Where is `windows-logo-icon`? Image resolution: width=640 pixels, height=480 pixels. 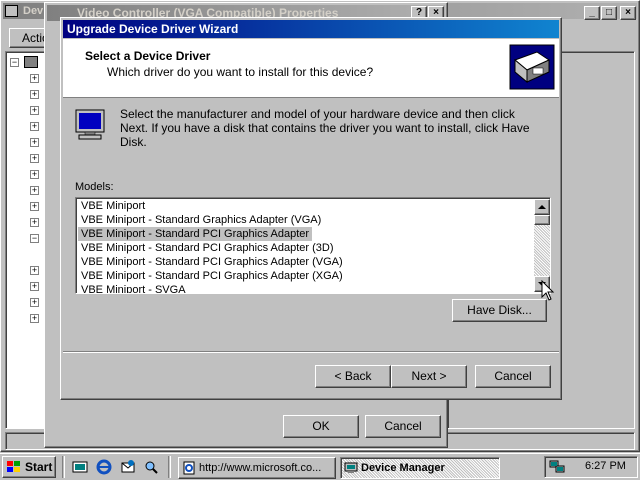 windows-logo-icon is located at coordinates (14, 467).